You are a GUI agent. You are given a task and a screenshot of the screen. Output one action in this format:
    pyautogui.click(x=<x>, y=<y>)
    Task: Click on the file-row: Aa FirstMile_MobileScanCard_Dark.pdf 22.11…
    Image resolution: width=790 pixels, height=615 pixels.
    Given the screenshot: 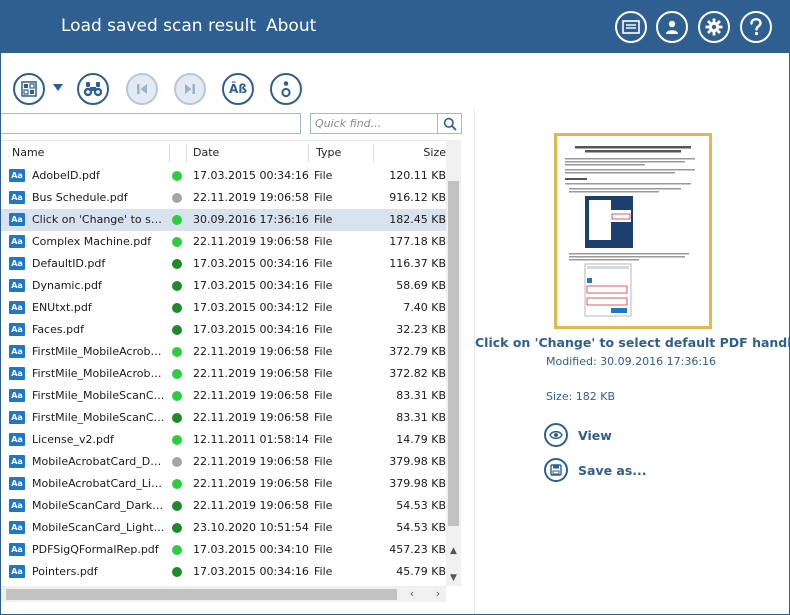 What is the action you would take?
    pyautogui.click(x=223, y=396)
    